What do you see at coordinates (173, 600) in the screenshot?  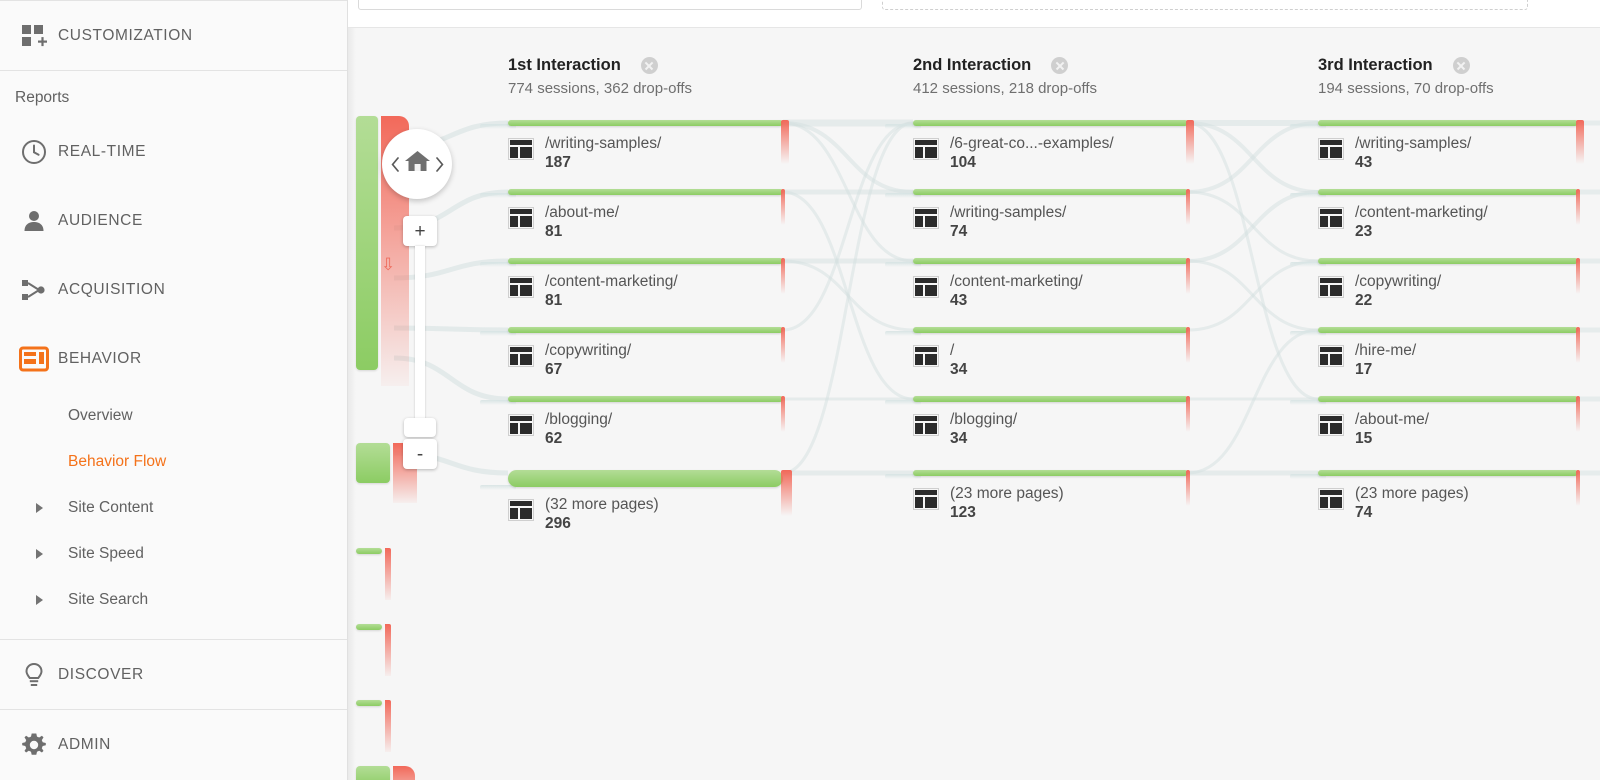 I see `sidebar-item-site-search: Site Search` at bounding box center [173, 600].